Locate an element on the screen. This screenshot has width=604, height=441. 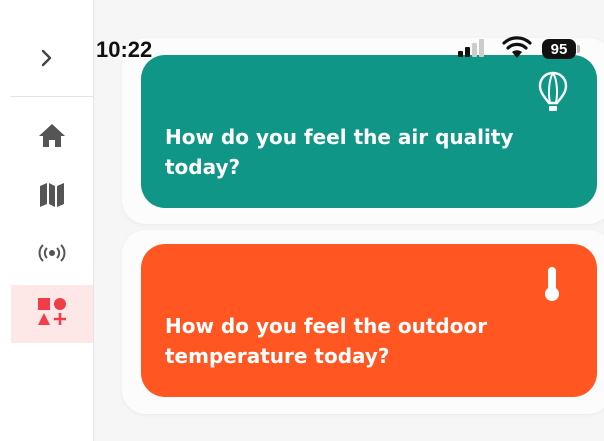
map-icon is located at coordinates (52, 196).